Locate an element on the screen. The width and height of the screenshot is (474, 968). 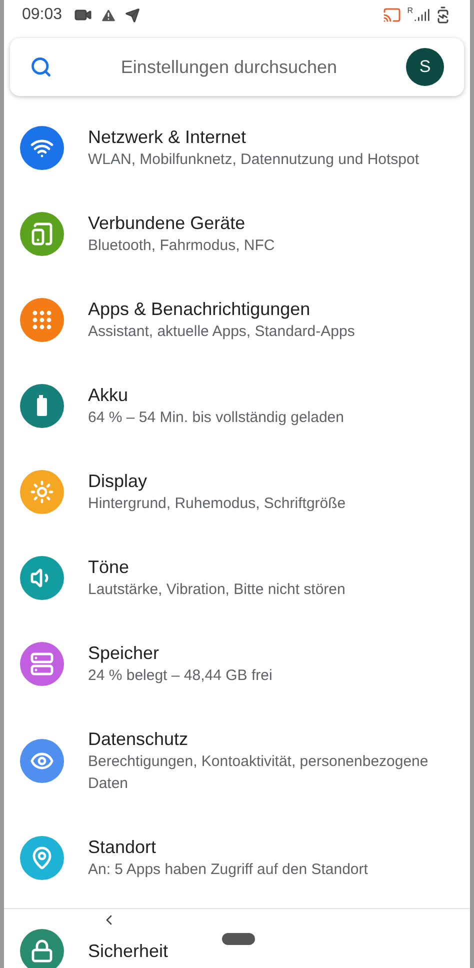
settings-item: Apps & Benachrichtigungen Assistant, aktuelle Apps, Standard-Apps is located at coordinates (237, 320).